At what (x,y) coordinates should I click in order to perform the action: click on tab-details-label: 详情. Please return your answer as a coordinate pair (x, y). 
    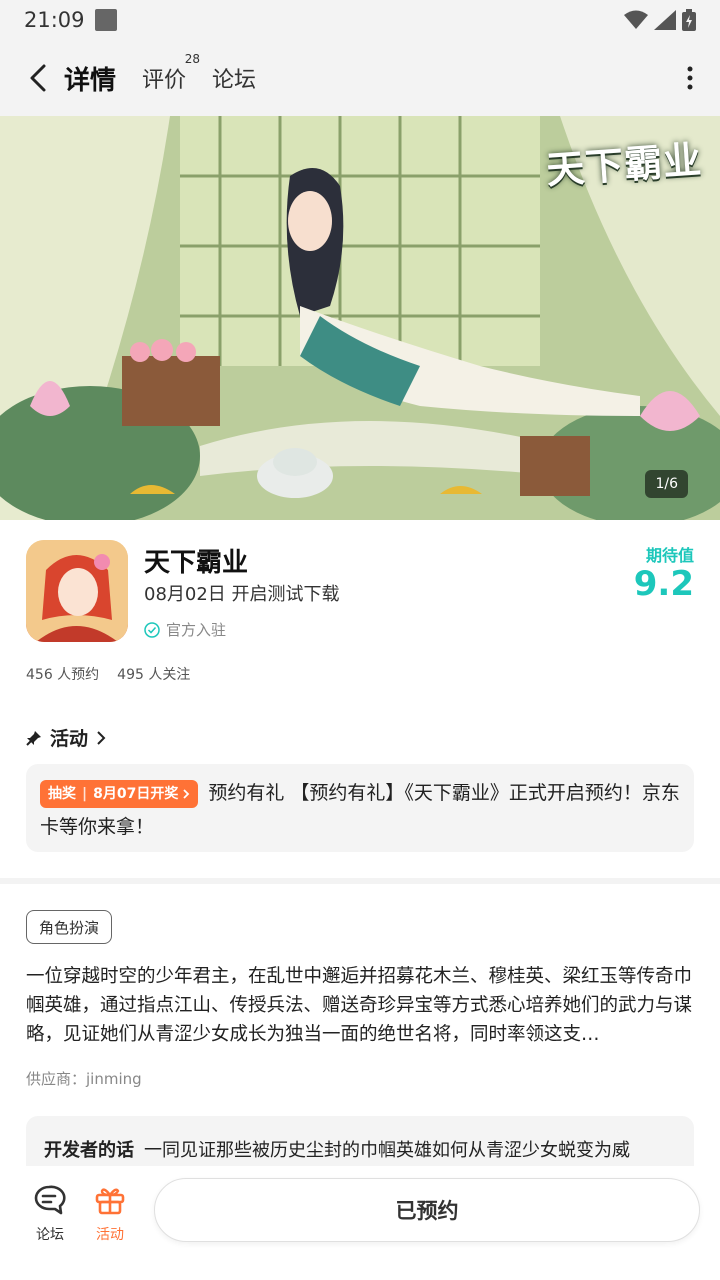
    Looking at the image, I should click on (90, 80).